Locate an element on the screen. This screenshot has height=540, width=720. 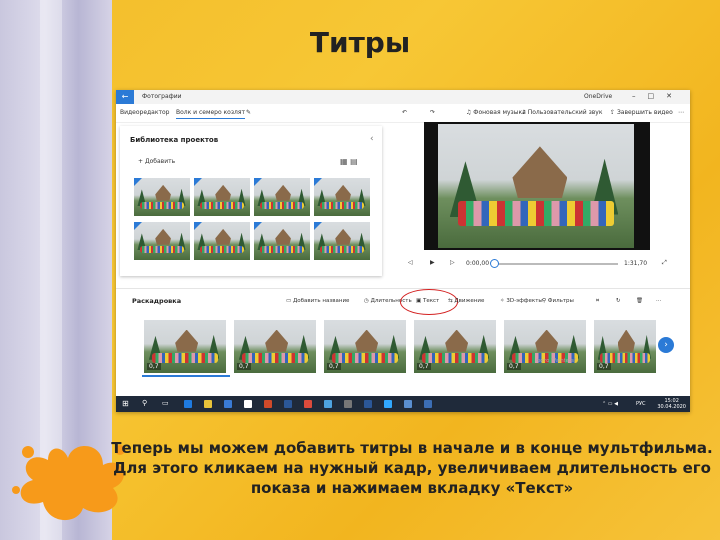
play-icon: ▶ is located at coordinates (432, 262).